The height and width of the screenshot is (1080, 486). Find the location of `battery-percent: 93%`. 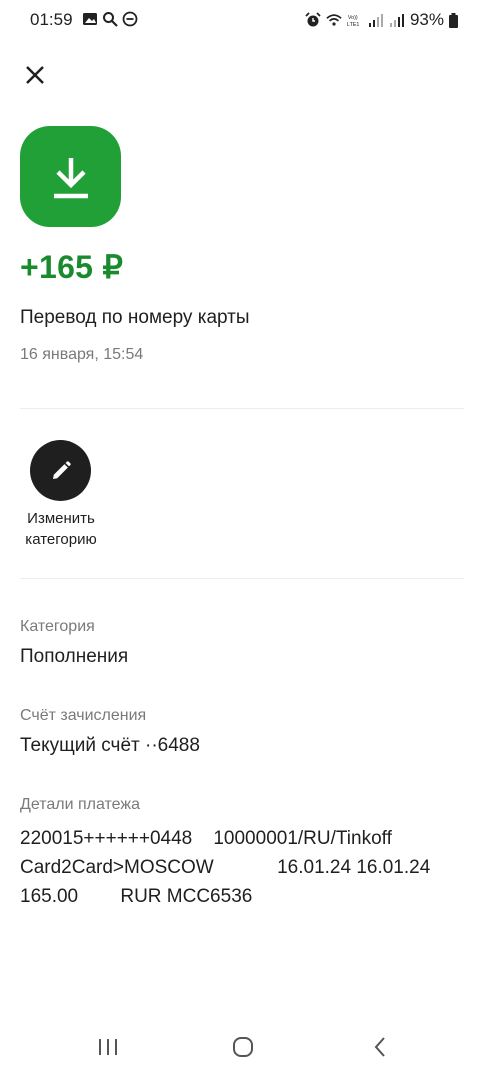

battery-percent: 93% is located at coordinates (426, 19).